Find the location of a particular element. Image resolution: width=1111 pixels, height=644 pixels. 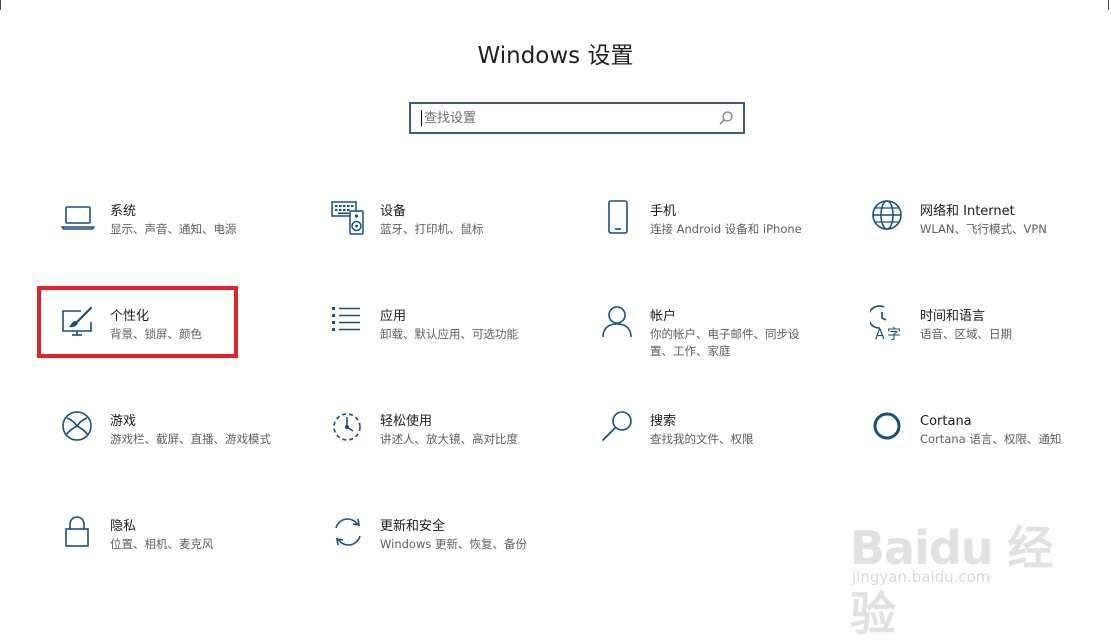

ease-of-access-icon is located at coordinates (347, 427).